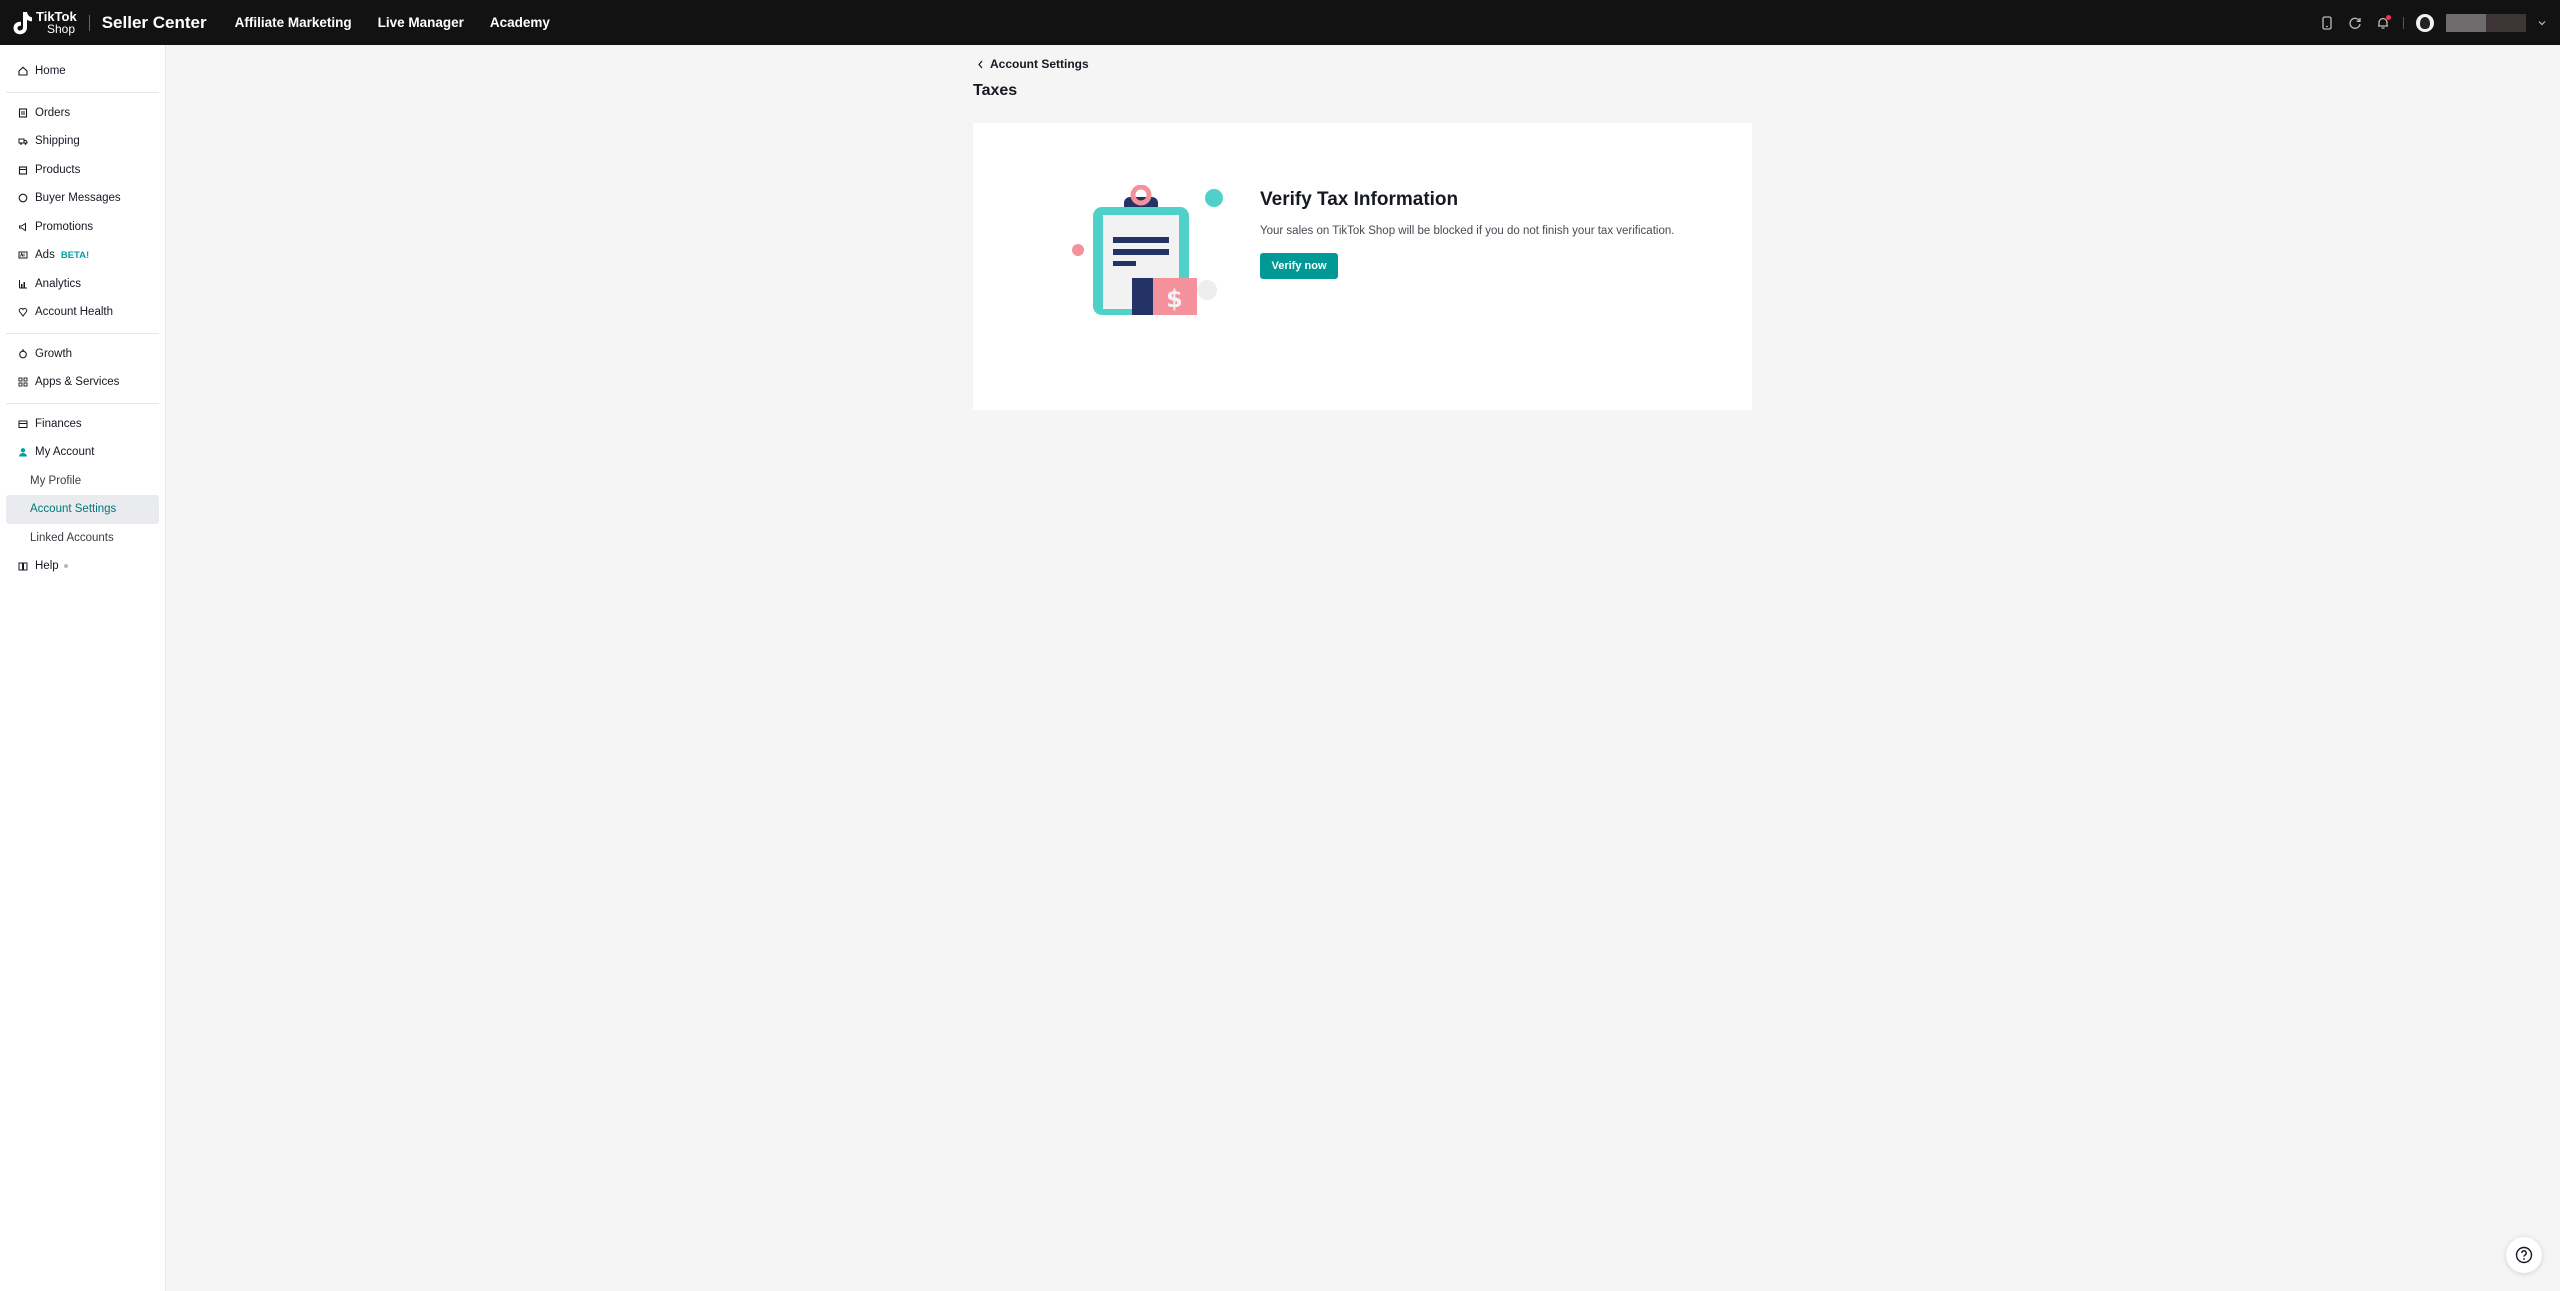  What do you see at coordinates (23, 424) in the screenshot?
I see `finances-icon` at bounding box center [23, 424].